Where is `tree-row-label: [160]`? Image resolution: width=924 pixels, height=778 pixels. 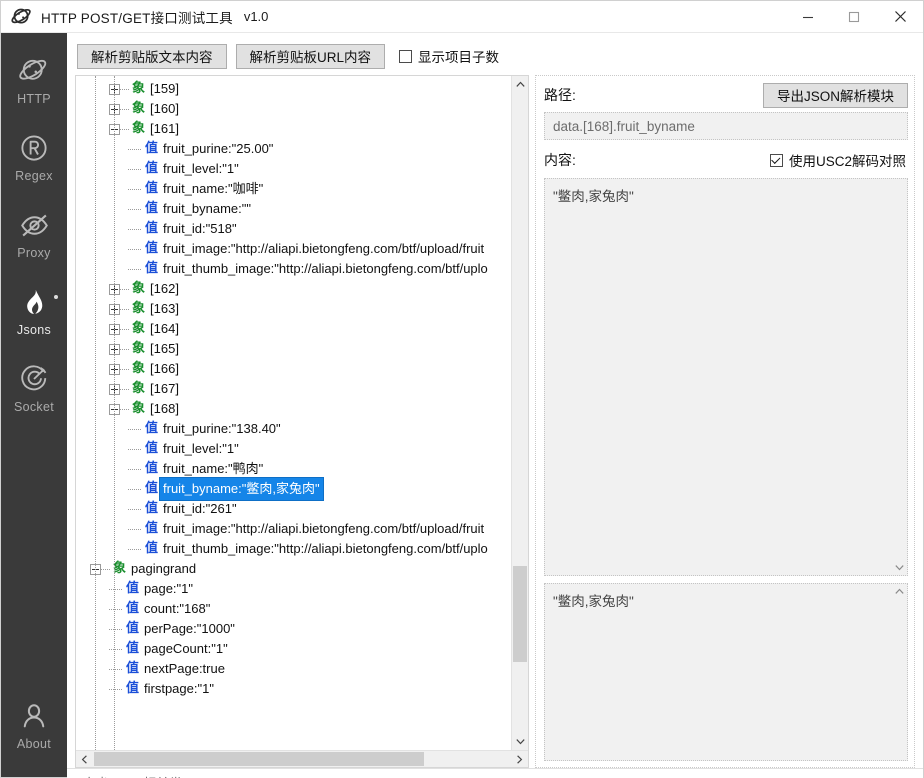
tree-row-label: [160] is located at coordinates (164, 108).